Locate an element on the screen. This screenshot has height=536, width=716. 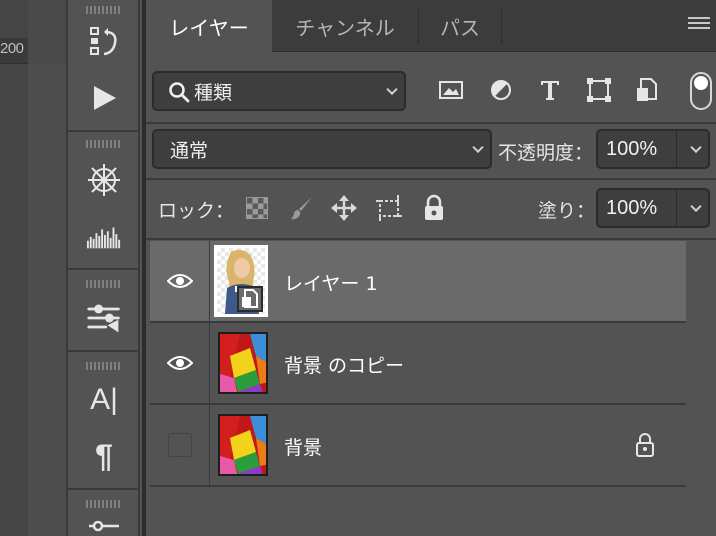
lock-transparency-icon is located at coordinates (257, 208).